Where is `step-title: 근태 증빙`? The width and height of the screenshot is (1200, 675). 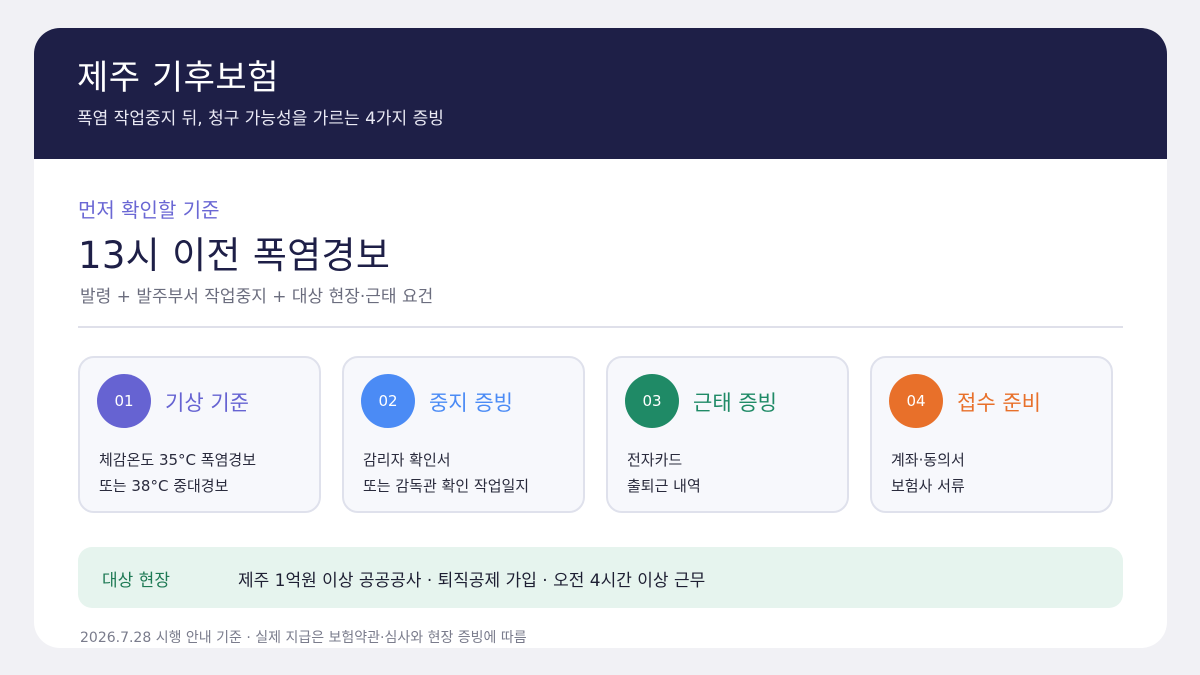
step-title: 근태 증빙 is located at coordinates (735, 403).